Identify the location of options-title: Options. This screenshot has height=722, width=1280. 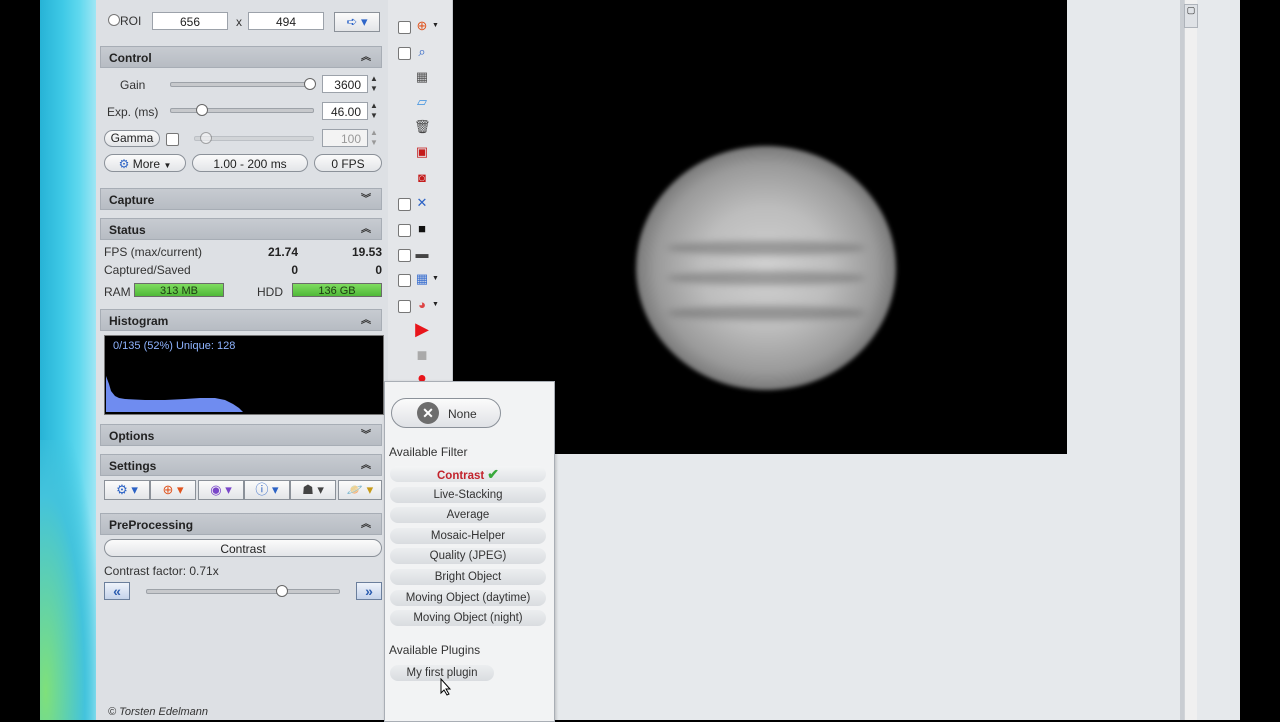
(132, 436).